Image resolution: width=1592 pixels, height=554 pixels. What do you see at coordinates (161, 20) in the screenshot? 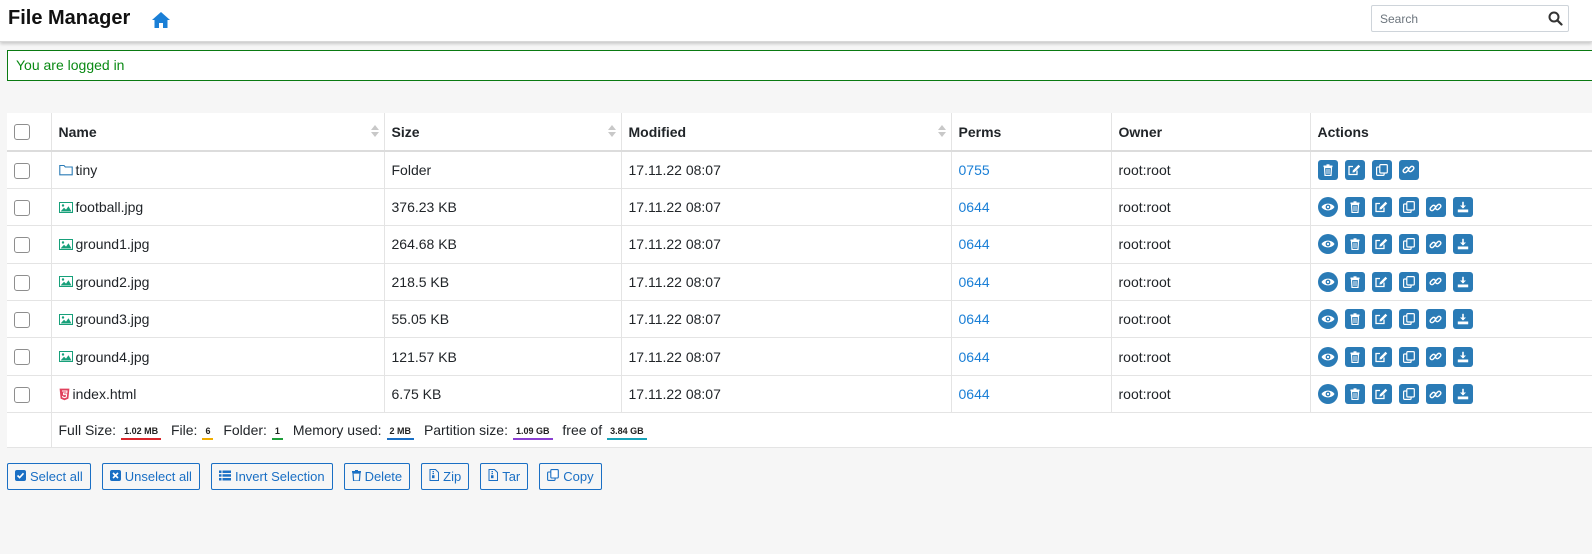
I see `home-icon` at bounding box center [161, 20].